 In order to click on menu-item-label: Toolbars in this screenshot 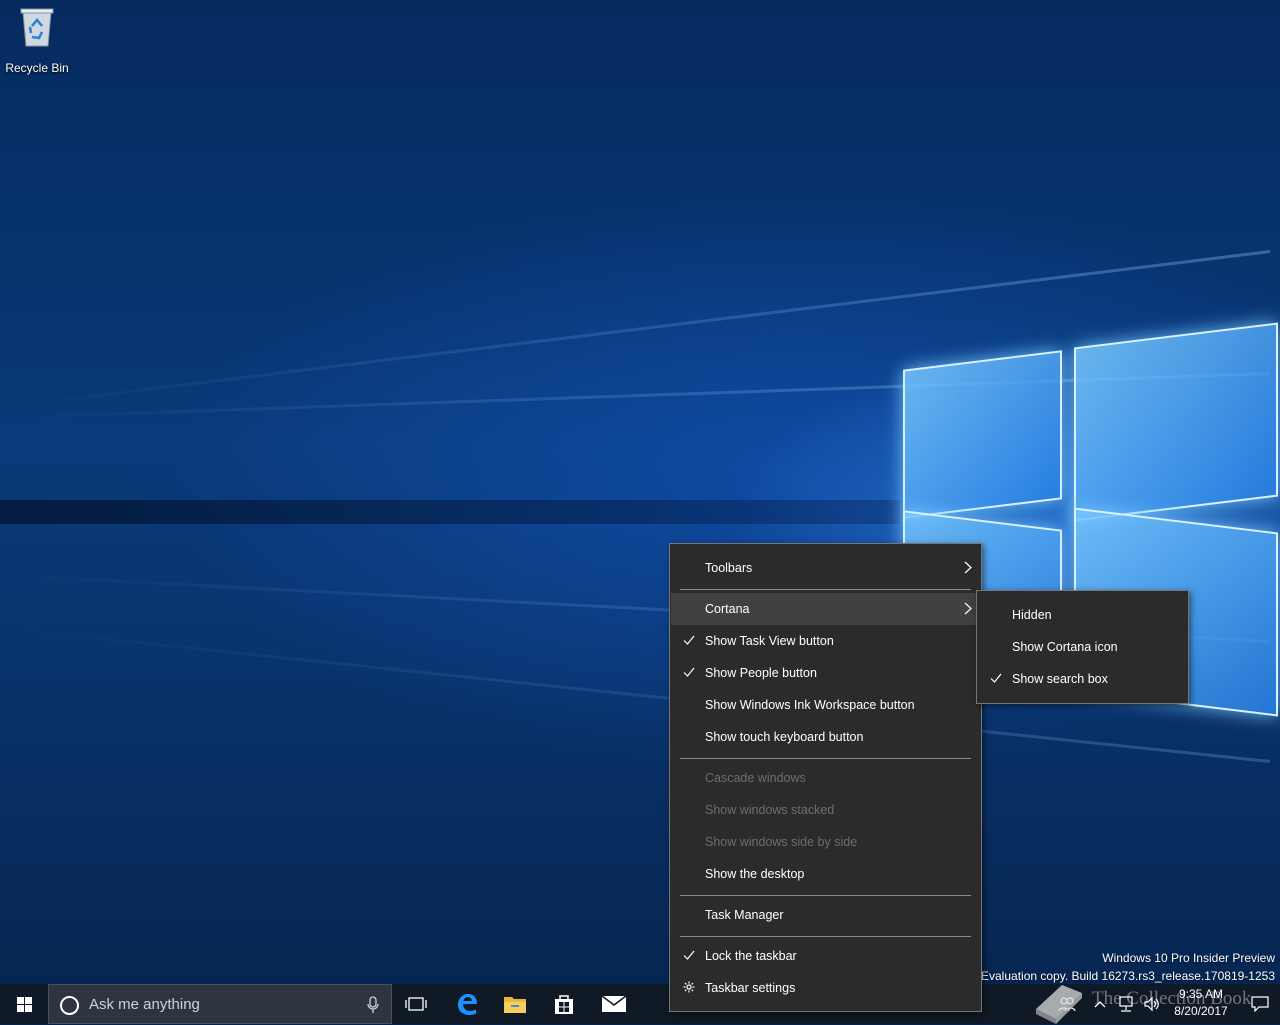, I will do `click(729, 568)`.